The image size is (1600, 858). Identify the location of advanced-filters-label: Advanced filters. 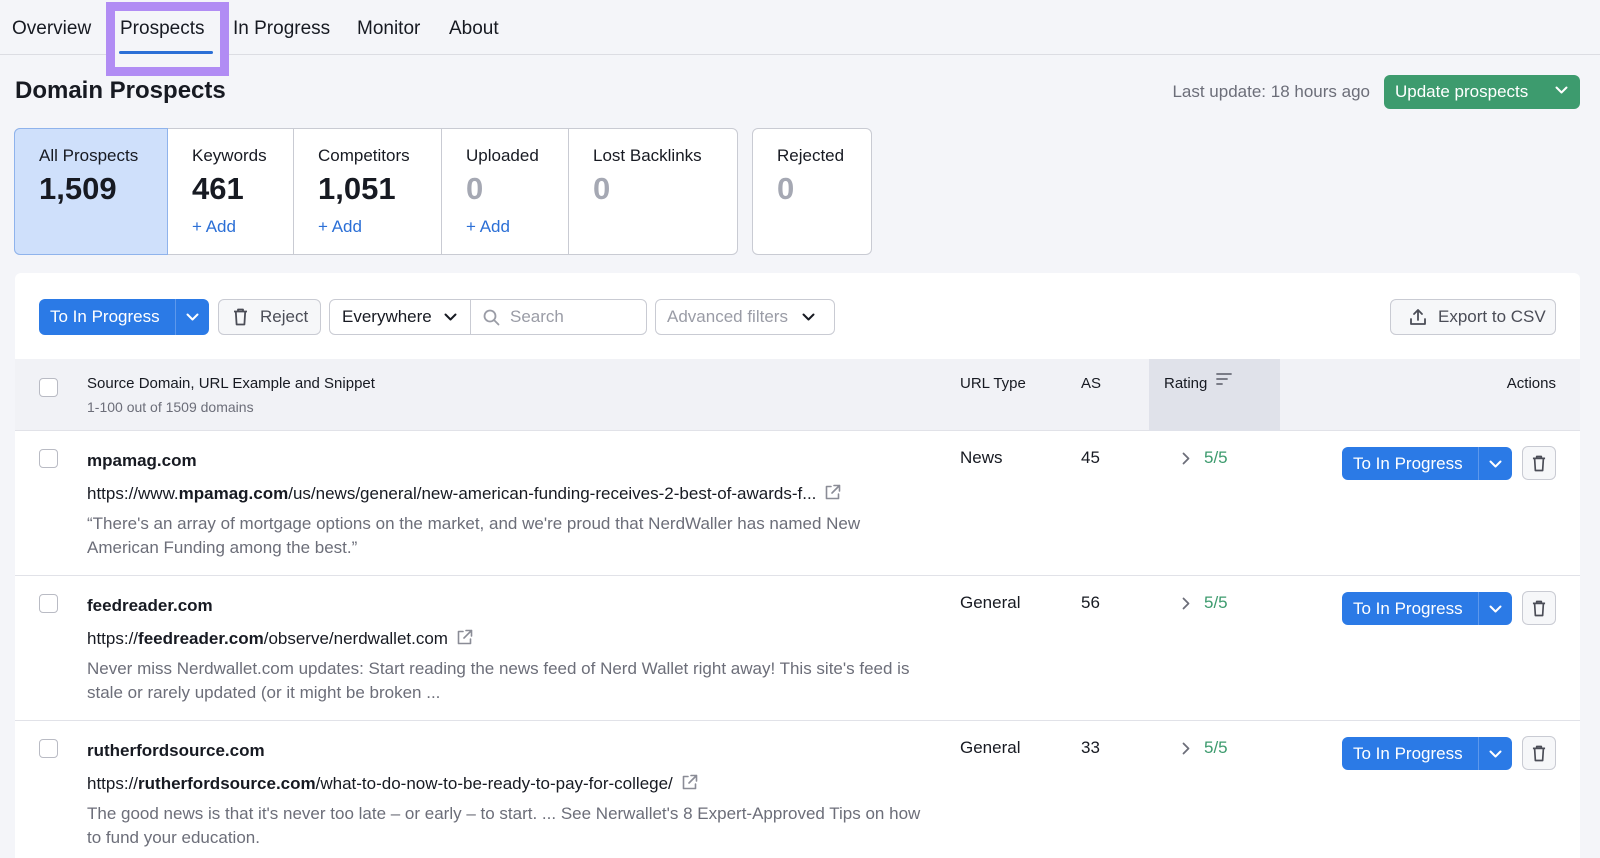
(727, 316).